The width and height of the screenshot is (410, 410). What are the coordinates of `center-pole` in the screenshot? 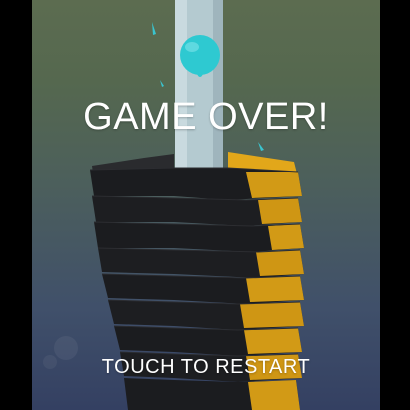 It's located at (199, 89).